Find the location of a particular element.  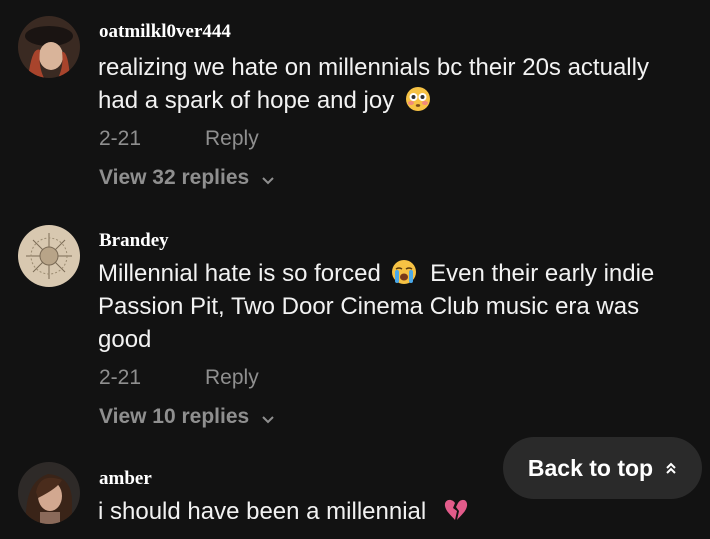

double-chevron-up-icon is located at coordinates (671, 468).